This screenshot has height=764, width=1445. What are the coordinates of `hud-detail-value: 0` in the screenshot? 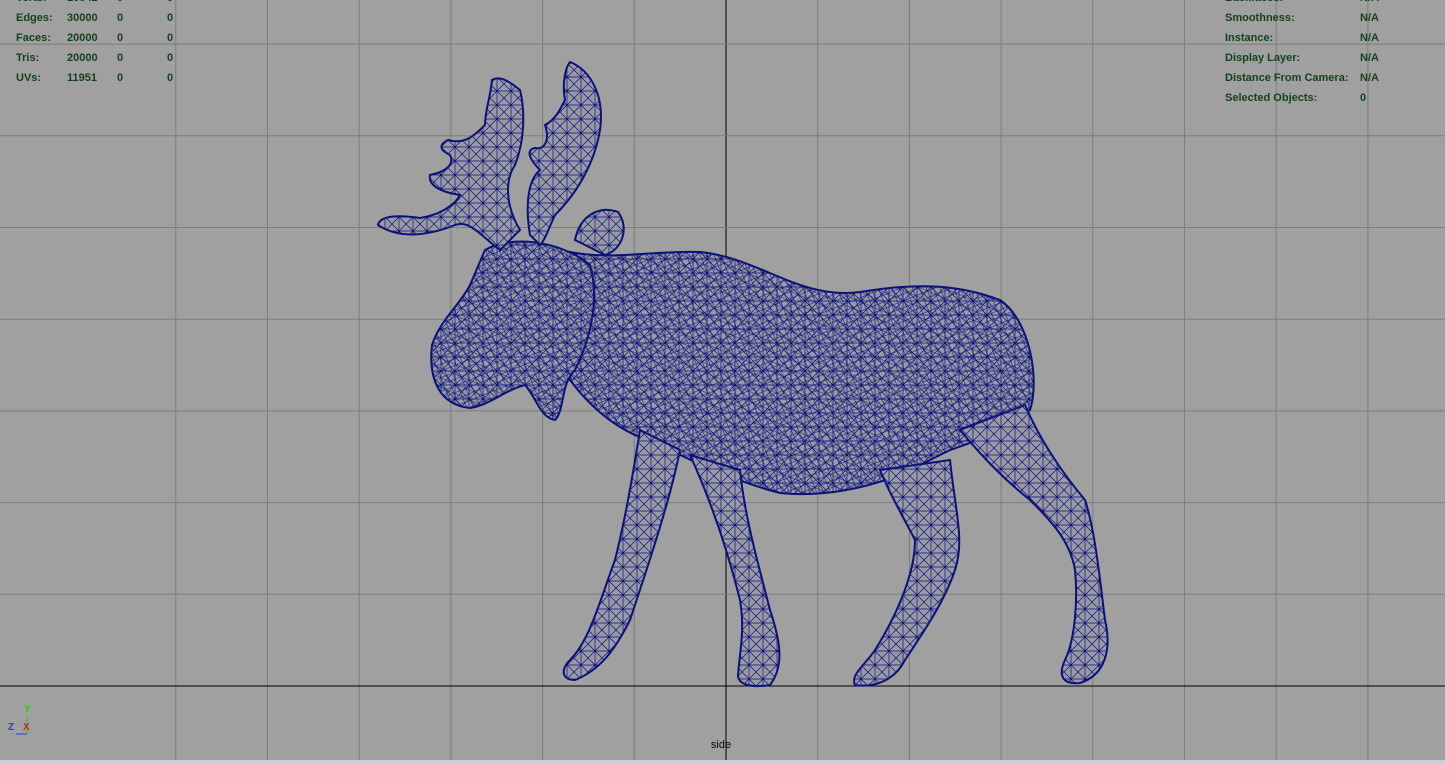 It's located at (1363, 98).